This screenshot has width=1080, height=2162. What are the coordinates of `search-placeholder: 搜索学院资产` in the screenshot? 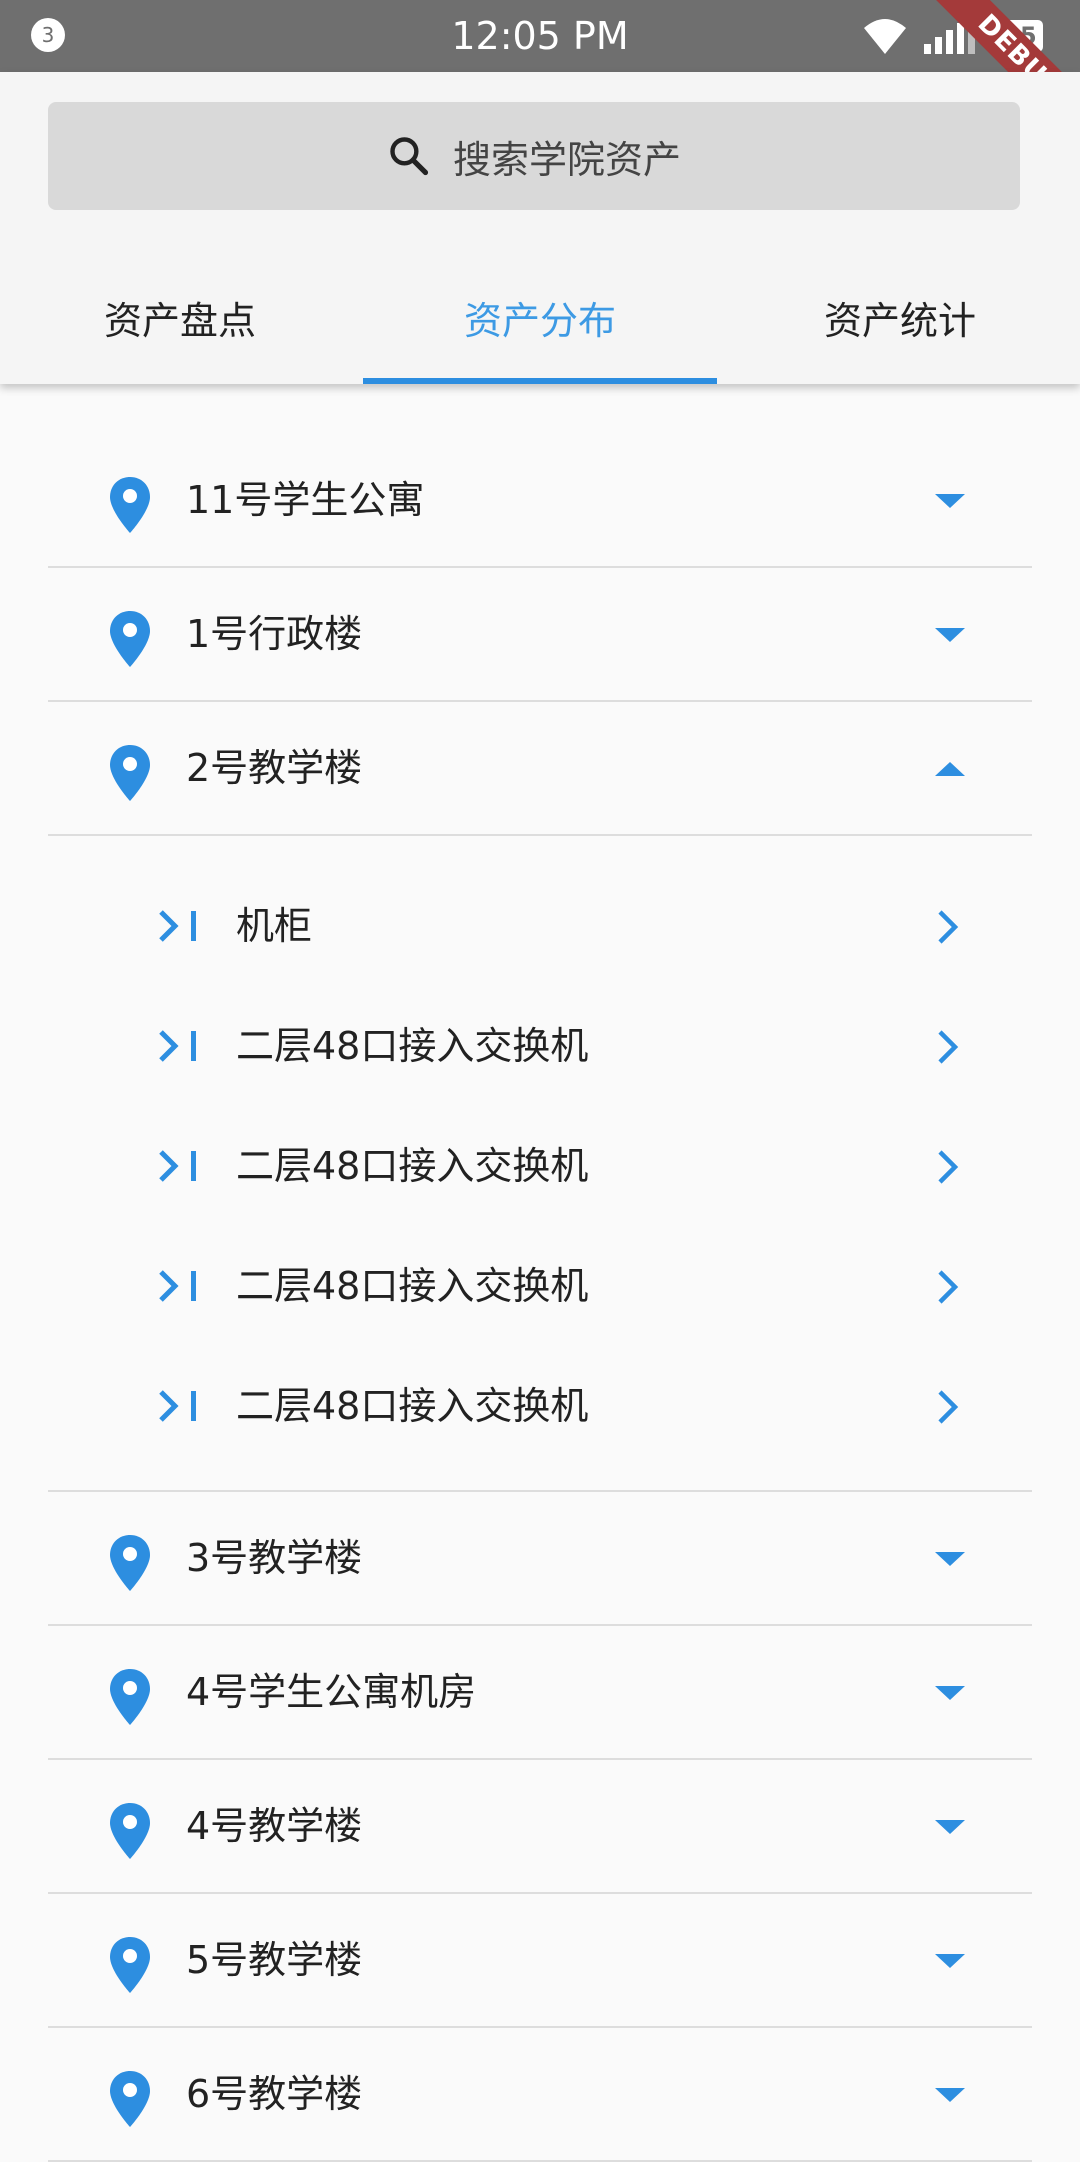 It's located at (566, 159).